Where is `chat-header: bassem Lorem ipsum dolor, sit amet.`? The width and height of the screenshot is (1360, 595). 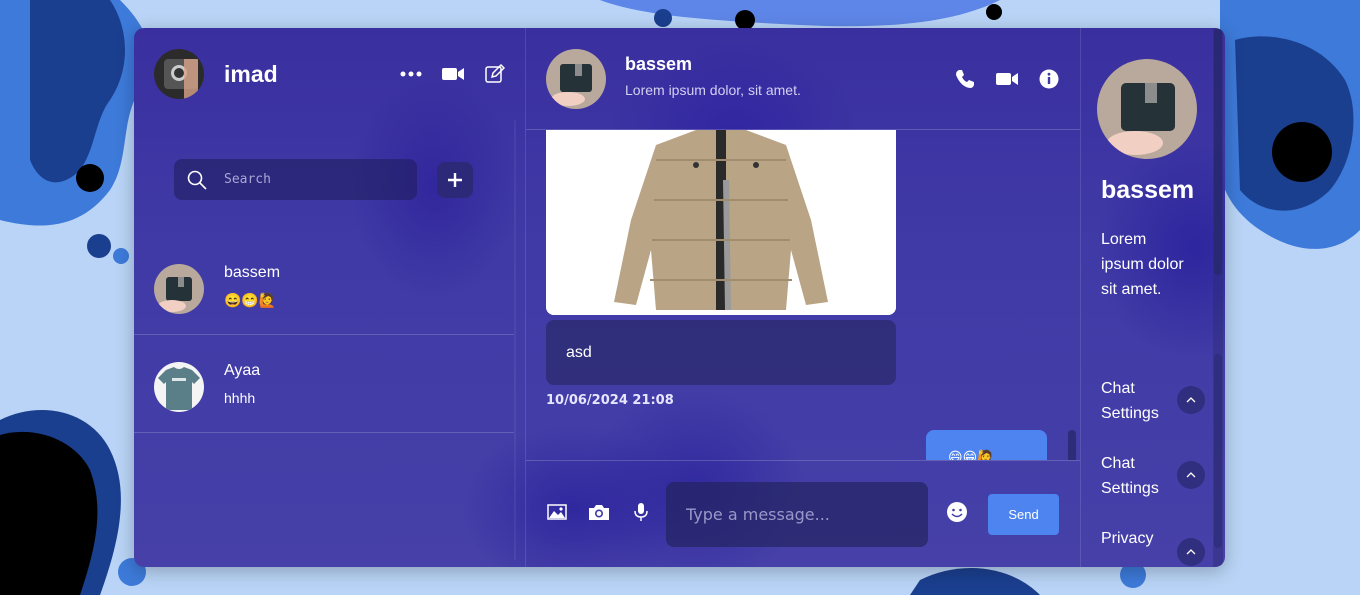
chat-header: bassem Lorem ipsum dolor, sit amet. is located at coordinates (803, 79).